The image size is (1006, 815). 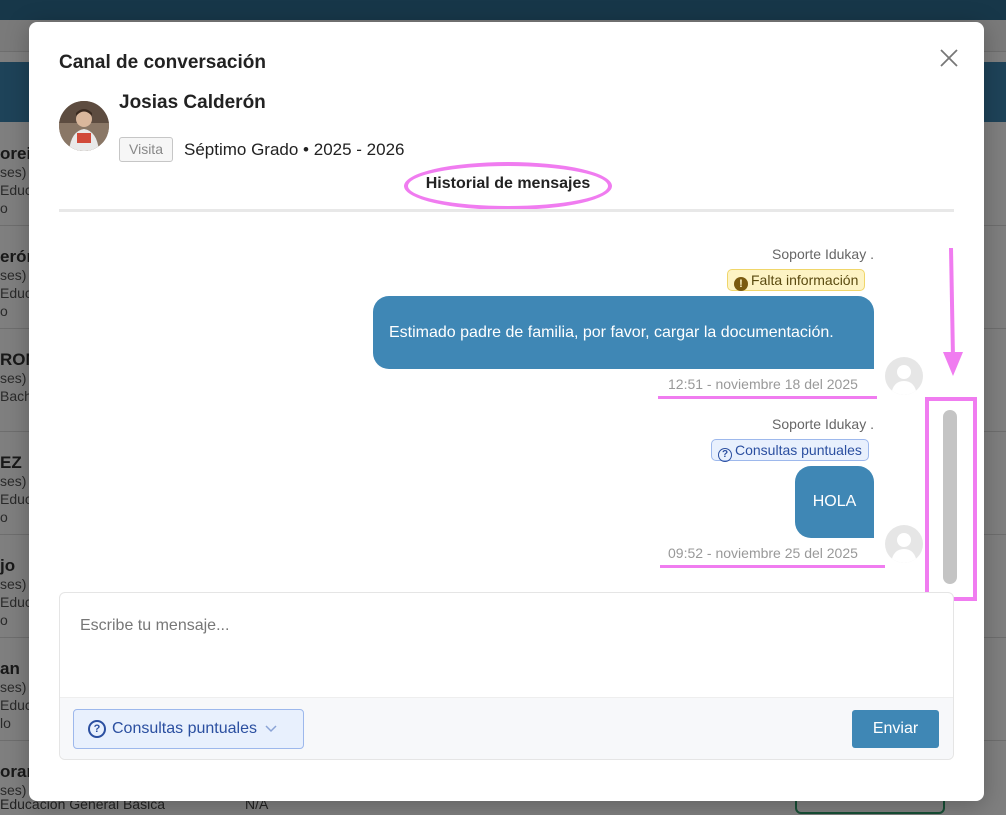 What do you see at coordinates (146, 149) in the screenshot?
I see `visit-badge: Visita` at bounding box center [146, 149].